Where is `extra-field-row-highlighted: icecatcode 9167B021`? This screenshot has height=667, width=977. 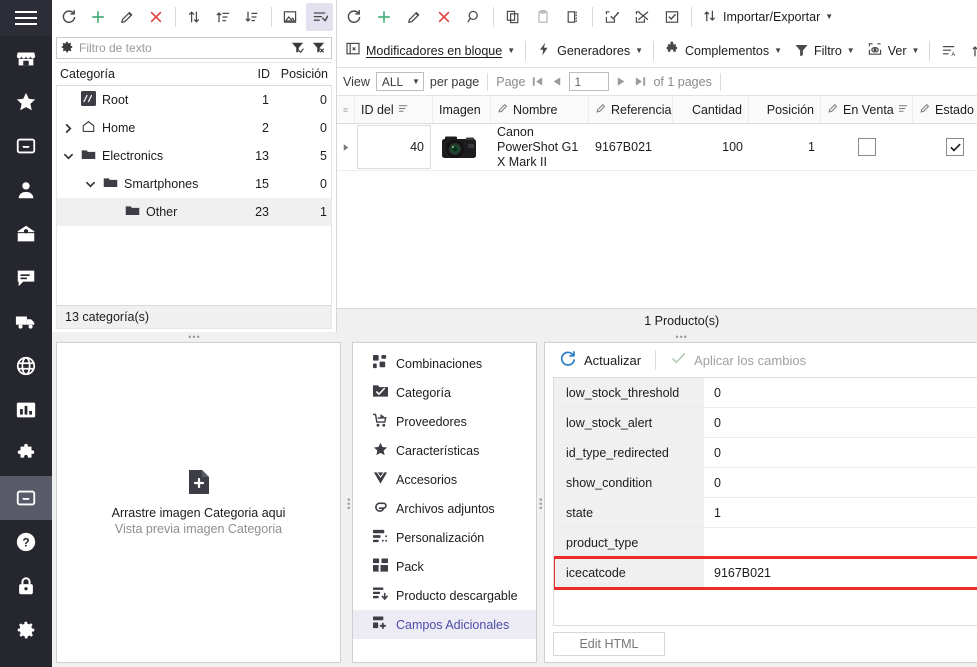
extra-field-row-highlighted: icecatcode 9167B021 is located at coordinates (765, 573).